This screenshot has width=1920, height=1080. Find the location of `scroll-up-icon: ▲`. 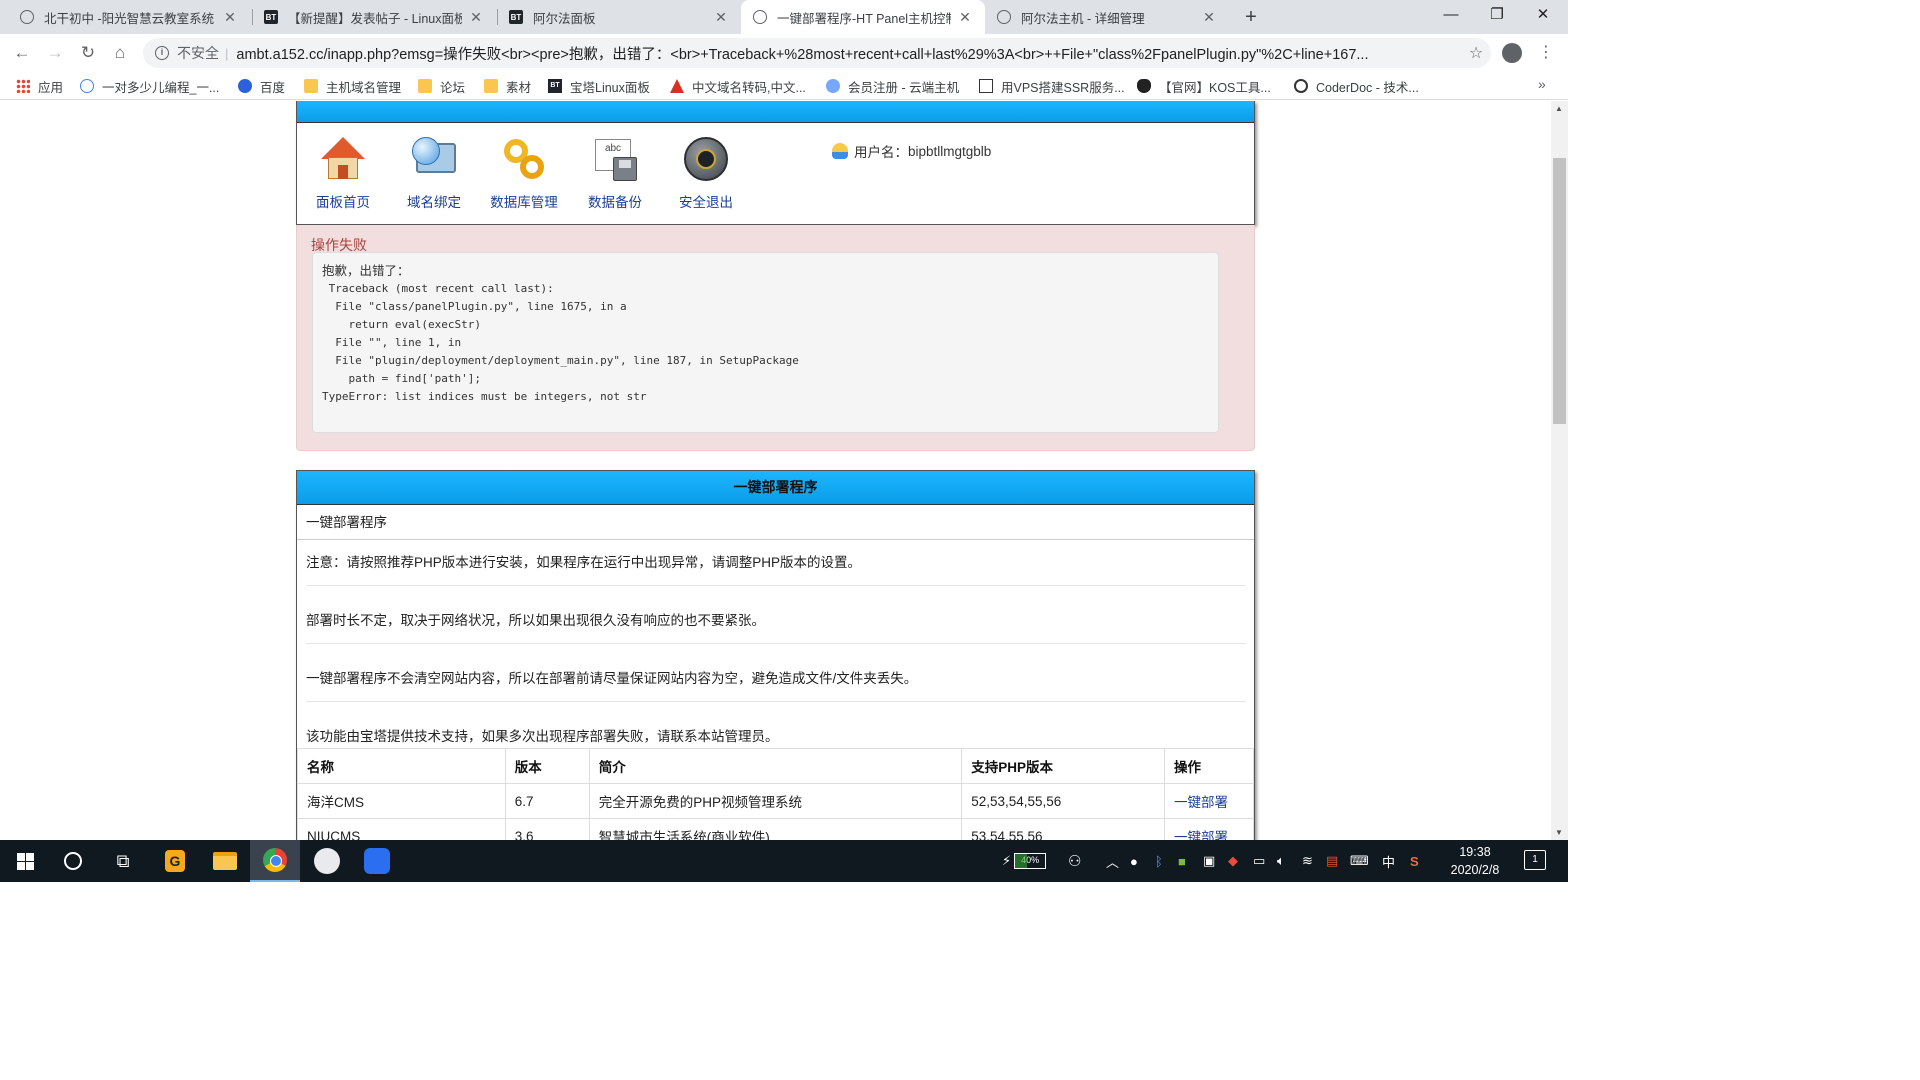

scroll-up-icon: ▲ is located at coordinates (1559, 108).